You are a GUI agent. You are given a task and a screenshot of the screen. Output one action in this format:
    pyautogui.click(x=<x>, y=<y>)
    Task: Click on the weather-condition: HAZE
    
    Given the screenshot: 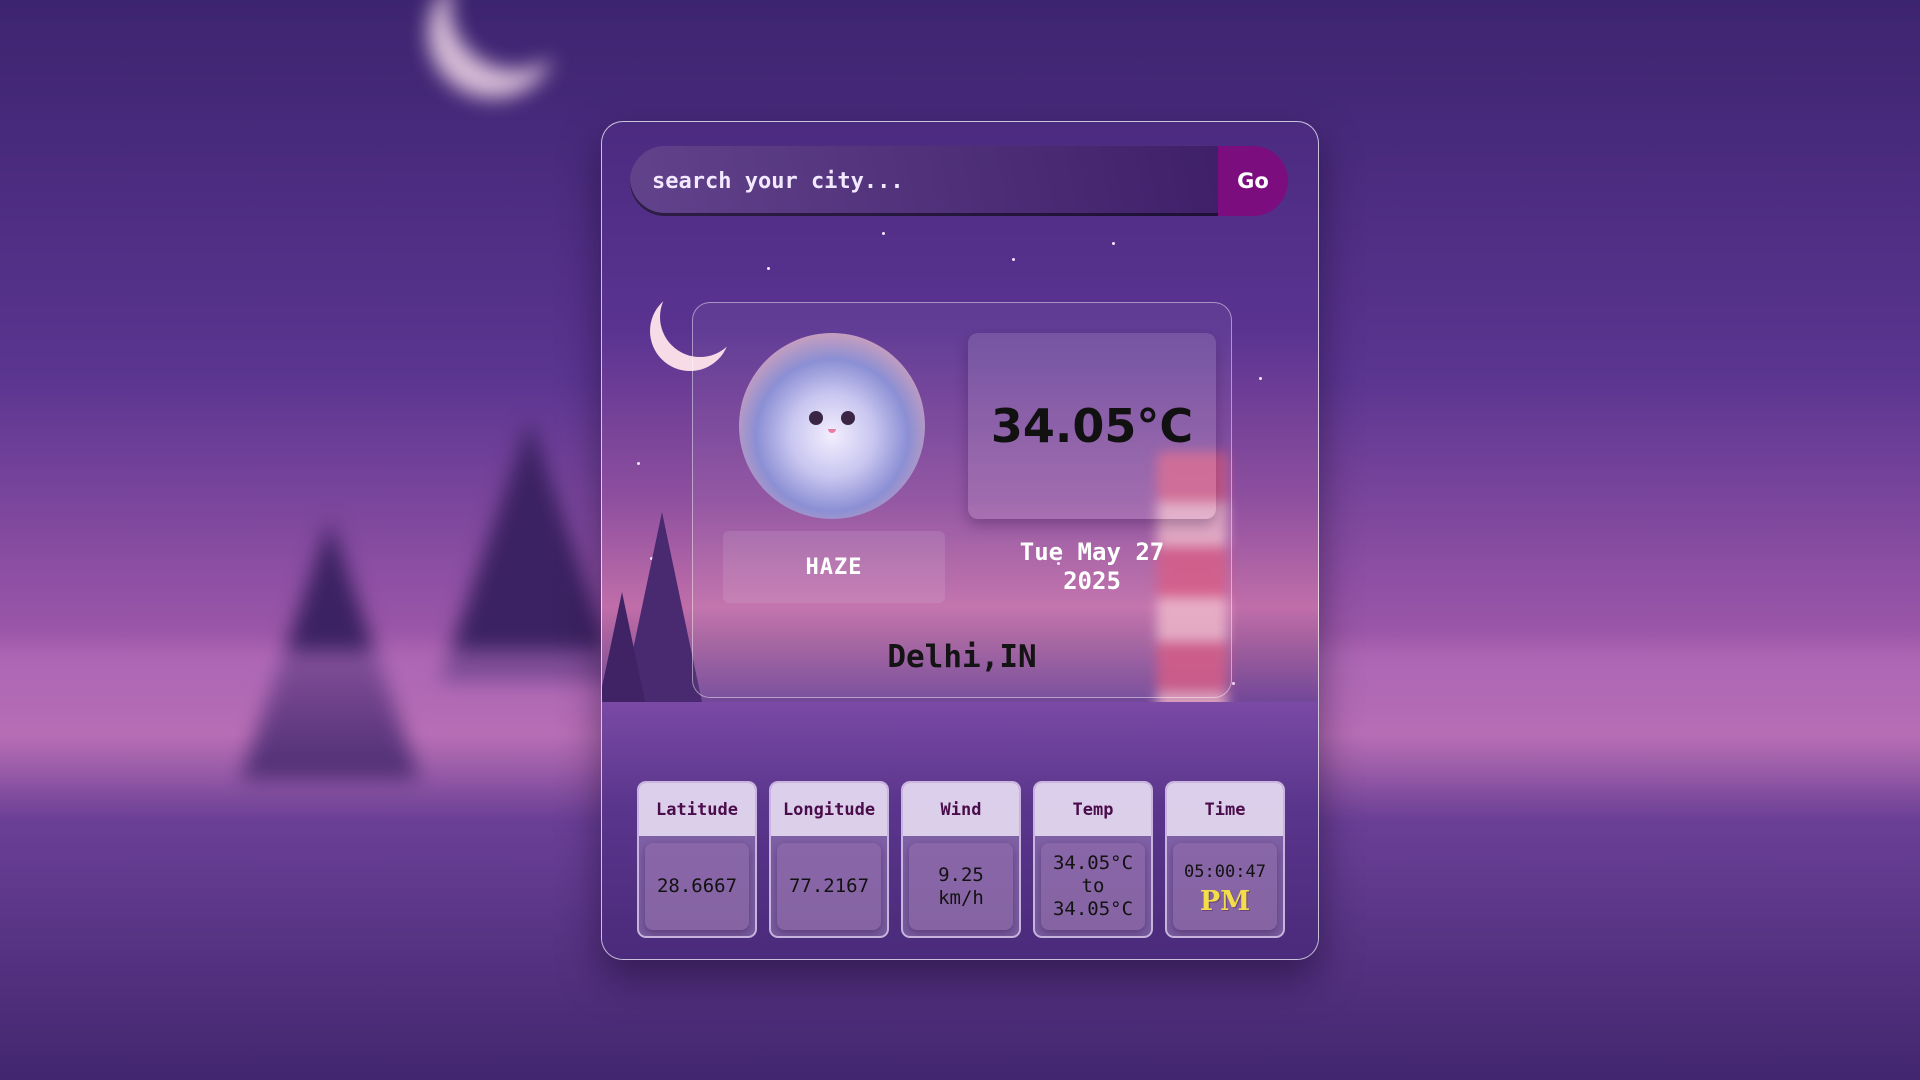 What is the action you would take?
    pyautogui.click(x=834, y=567)
    